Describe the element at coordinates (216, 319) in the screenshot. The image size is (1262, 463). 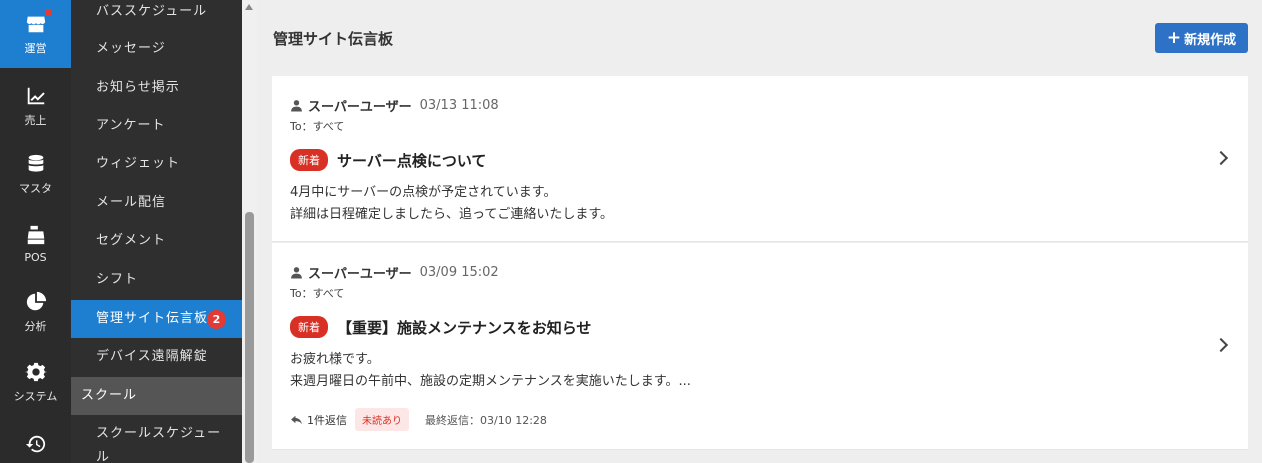
I see `unread-count-badge: 2` at that location.